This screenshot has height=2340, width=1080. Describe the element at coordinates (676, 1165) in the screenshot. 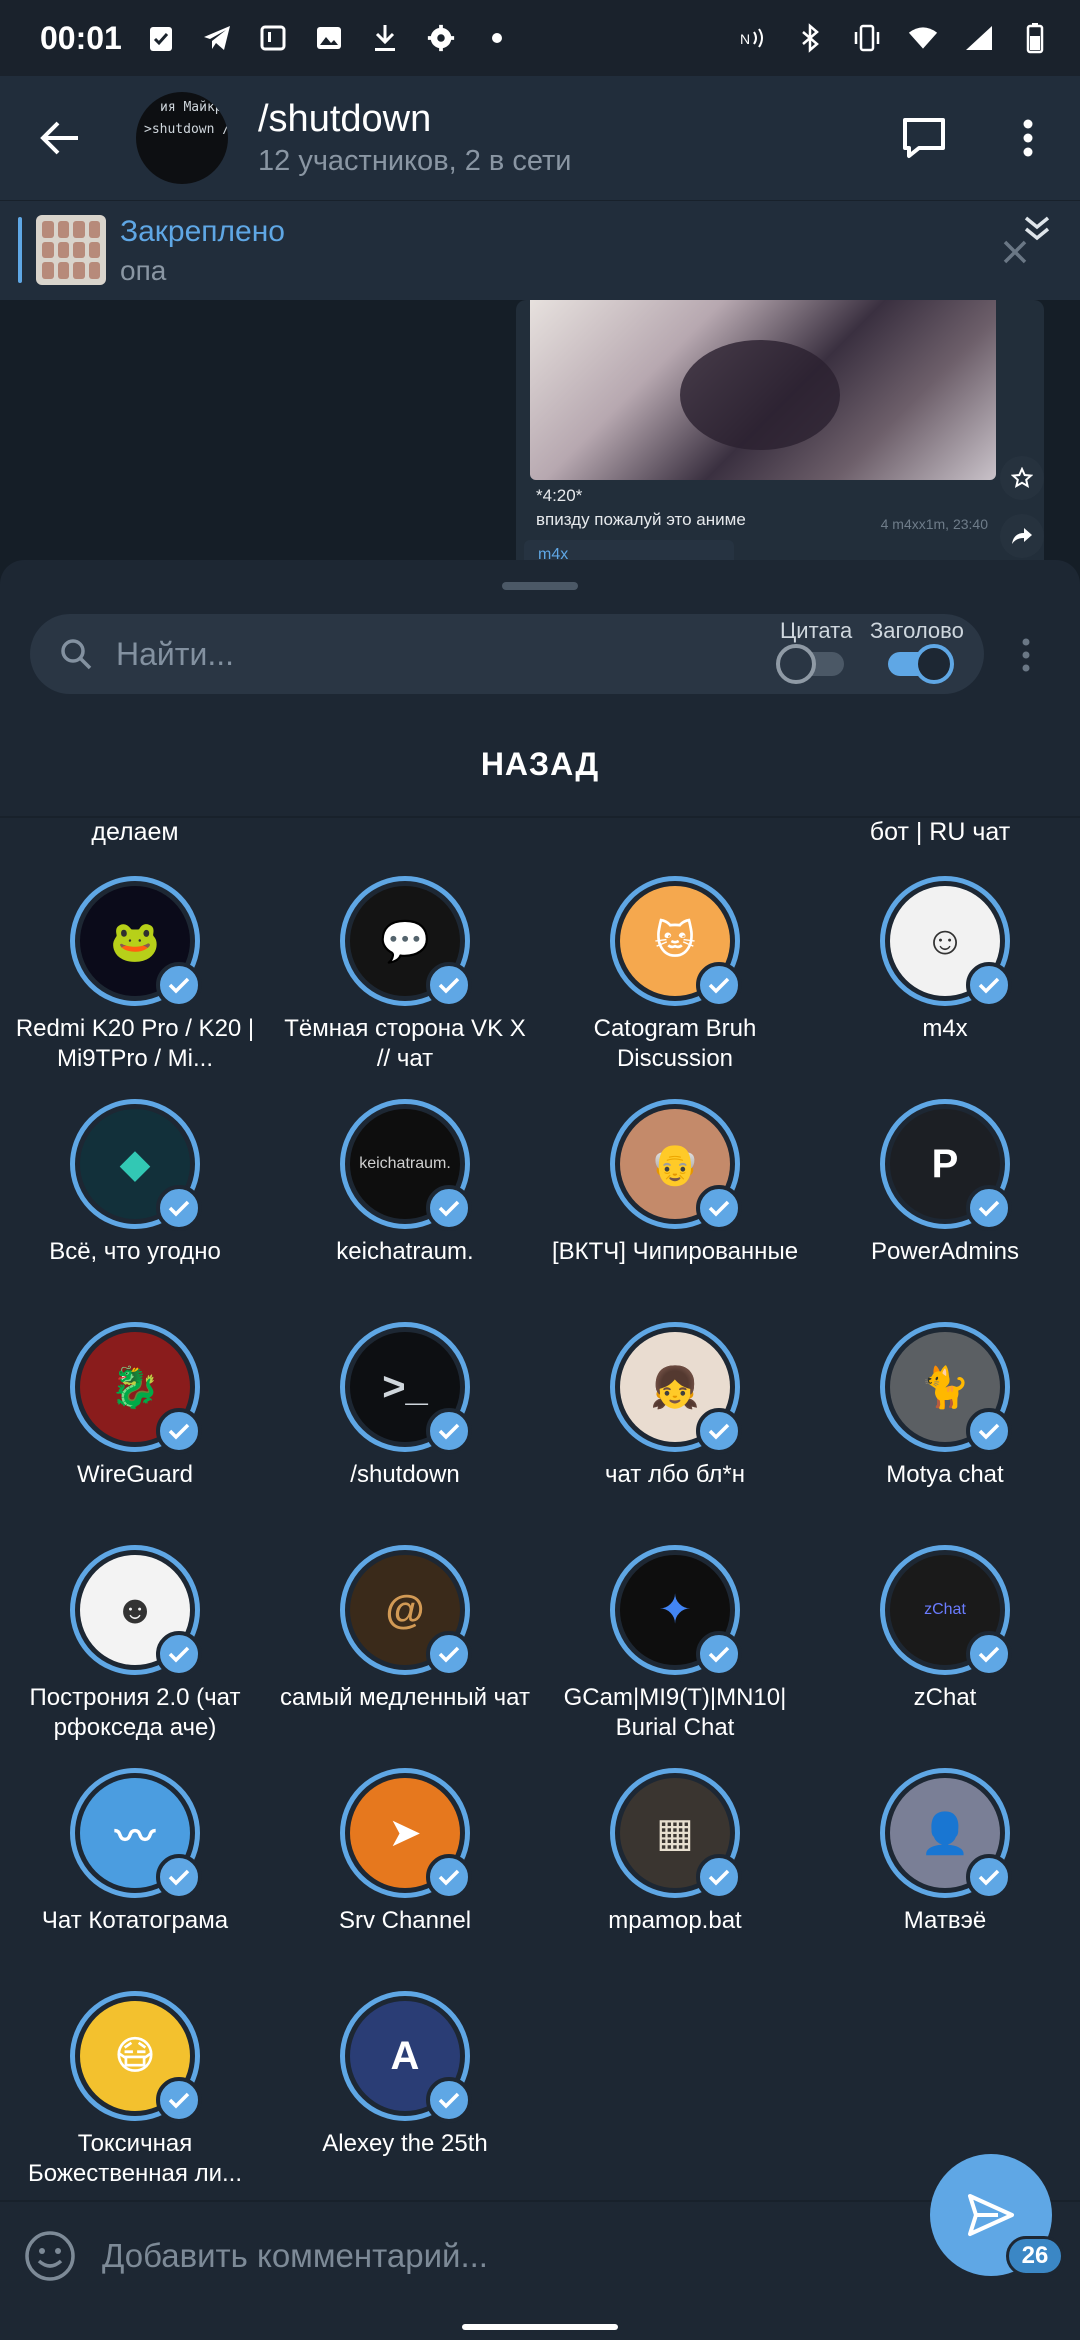

I see `chat-avatar: 👴` at that location.